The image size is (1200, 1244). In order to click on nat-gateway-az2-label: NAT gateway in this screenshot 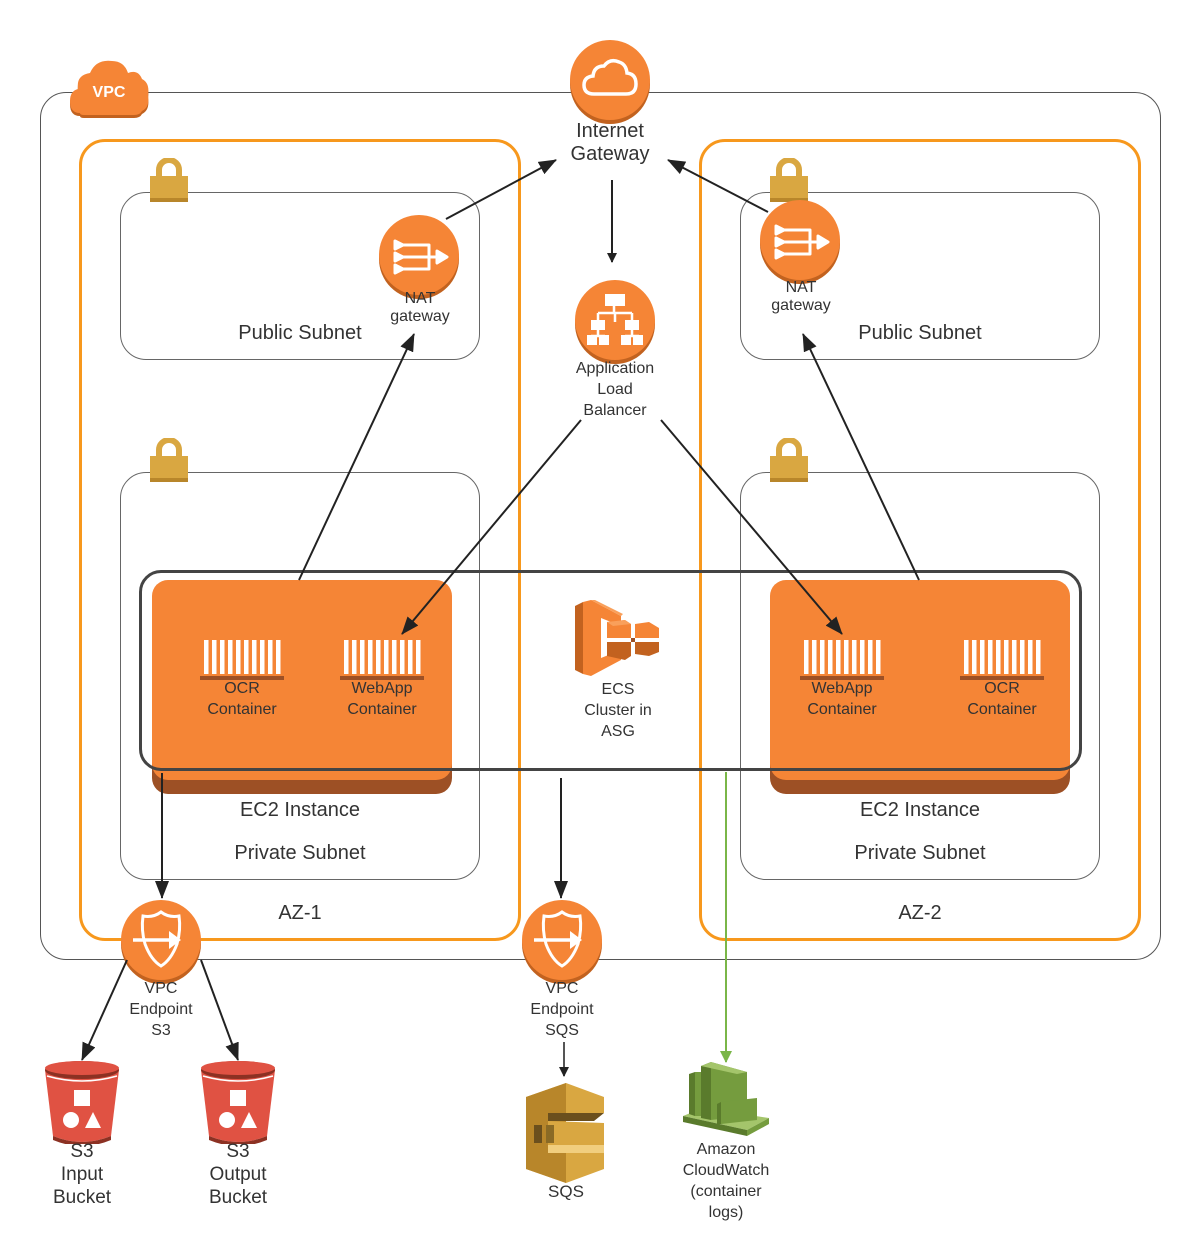, I will do `click(801, 297)`.